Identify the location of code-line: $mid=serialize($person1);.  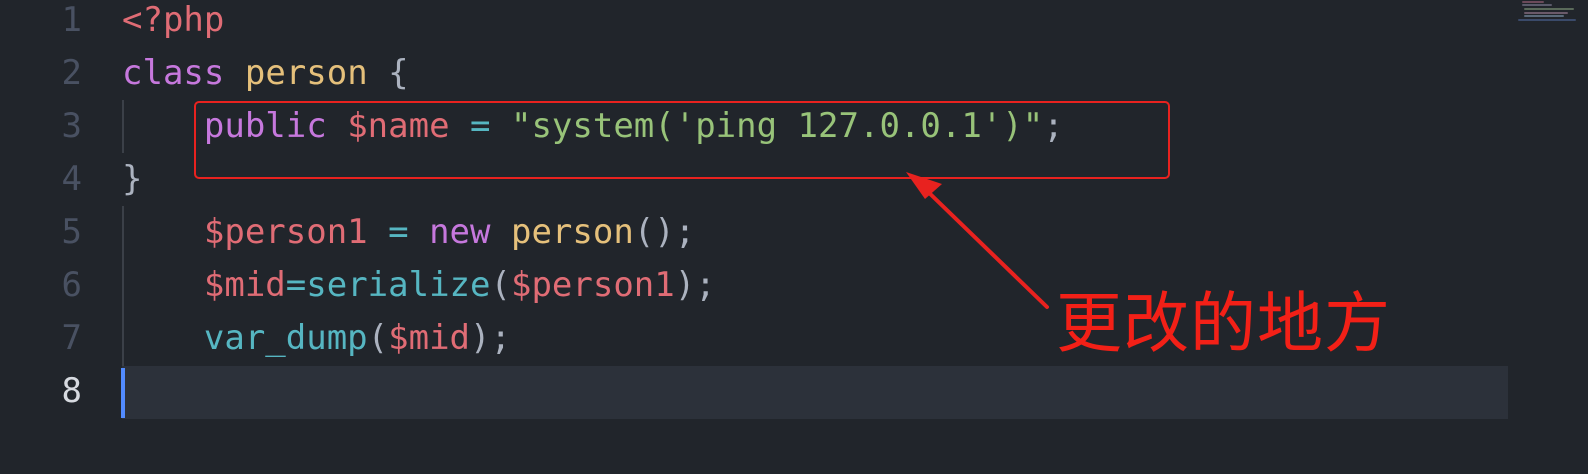
(419, 285).